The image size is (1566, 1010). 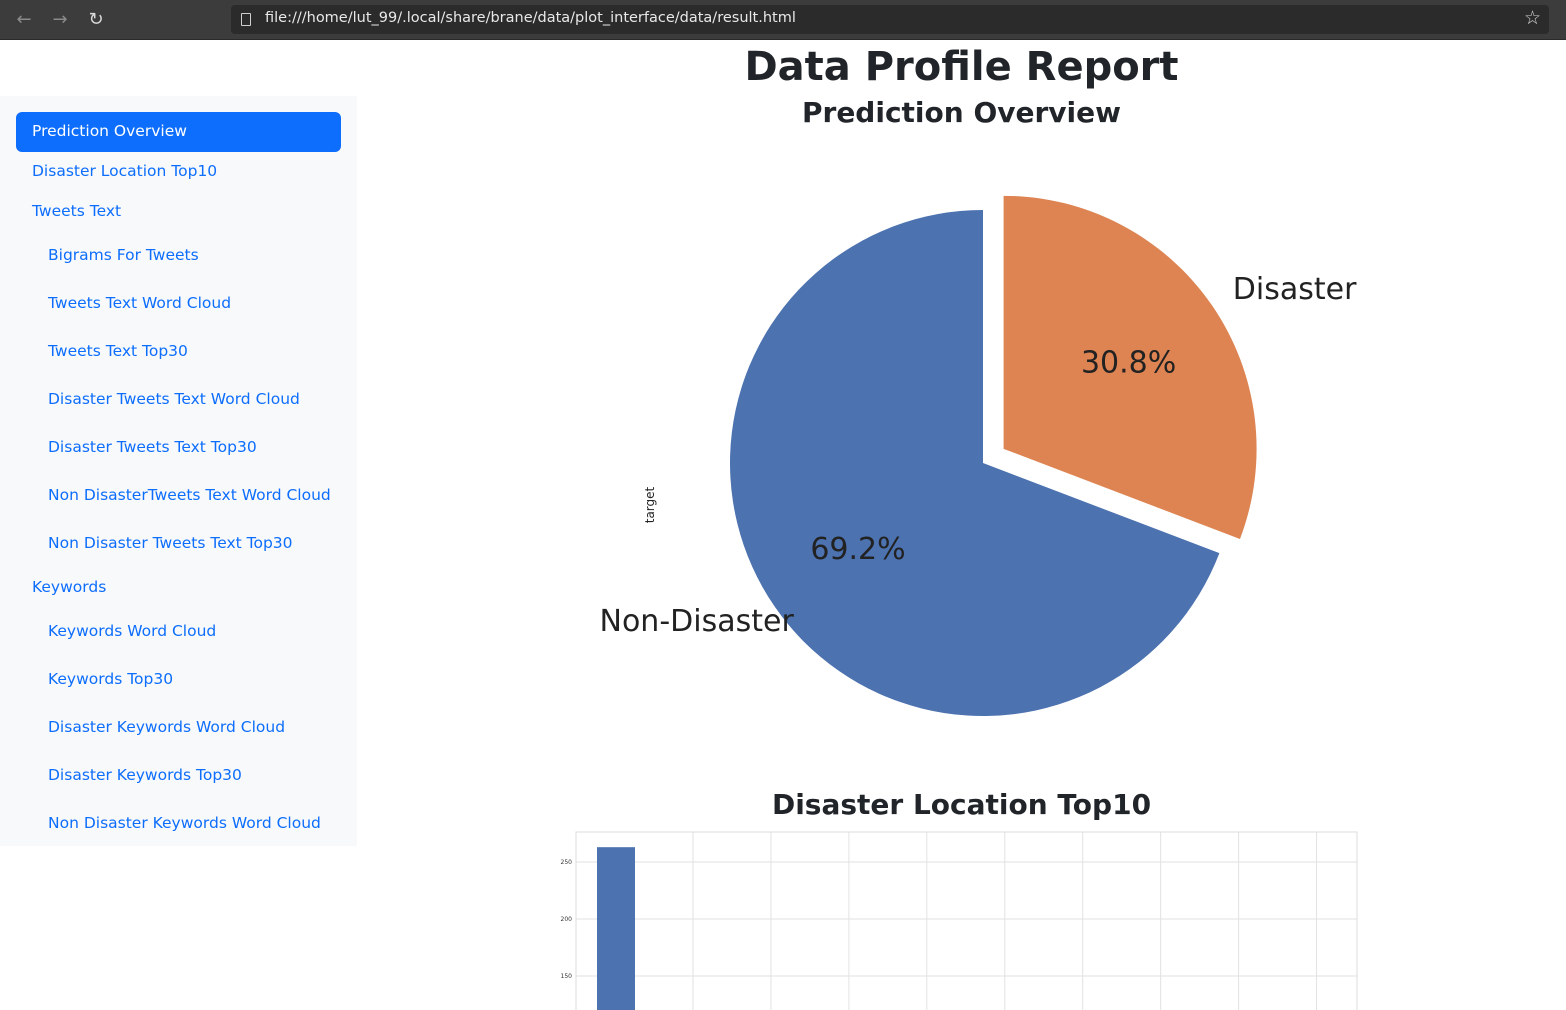 I want to click on sidebar-item-non-disaster-tweets-top30: Non Disaster Tweets Text Top30, so click(x=170, y=543).